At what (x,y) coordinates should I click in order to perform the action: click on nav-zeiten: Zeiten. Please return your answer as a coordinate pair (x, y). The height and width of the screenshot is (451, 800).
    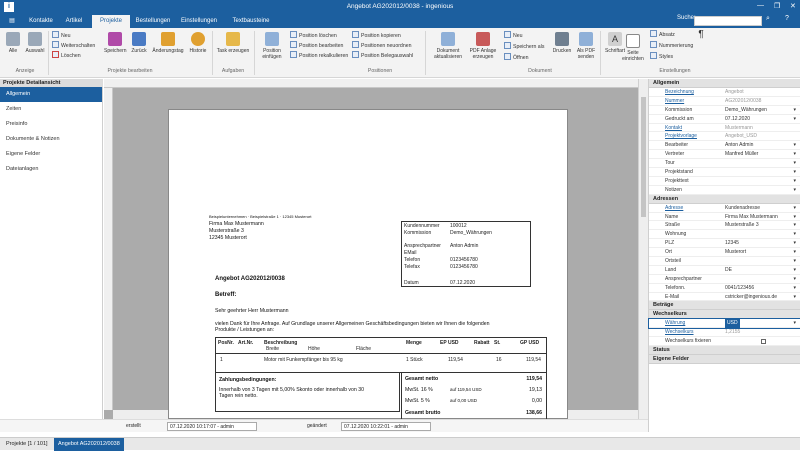
    Looking at the image, I should click on (51, 109).